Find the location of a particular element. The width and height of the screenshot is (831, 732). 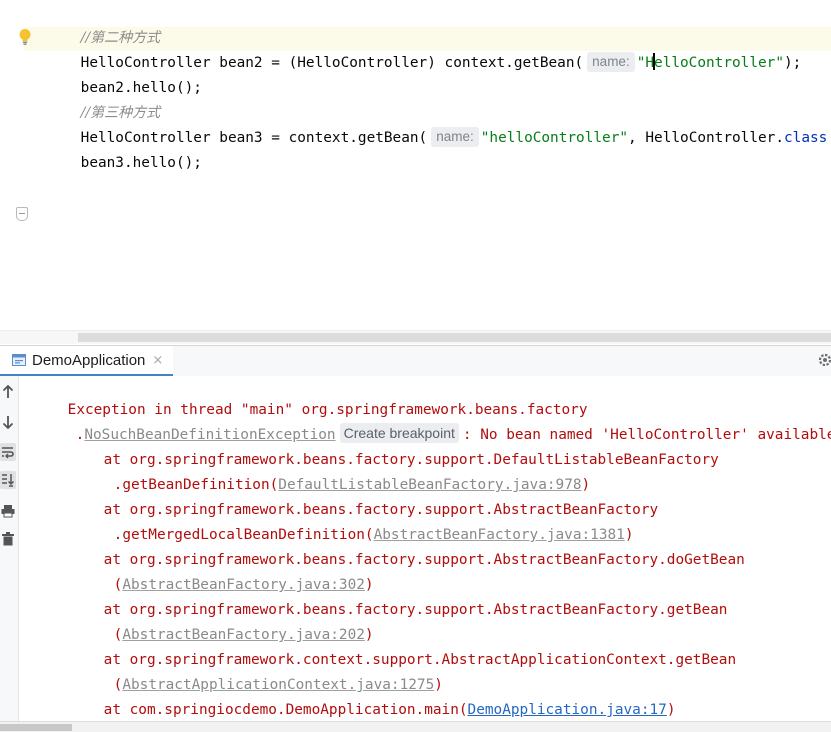

soft-wrap-icon is located at coordinates (8, 453).